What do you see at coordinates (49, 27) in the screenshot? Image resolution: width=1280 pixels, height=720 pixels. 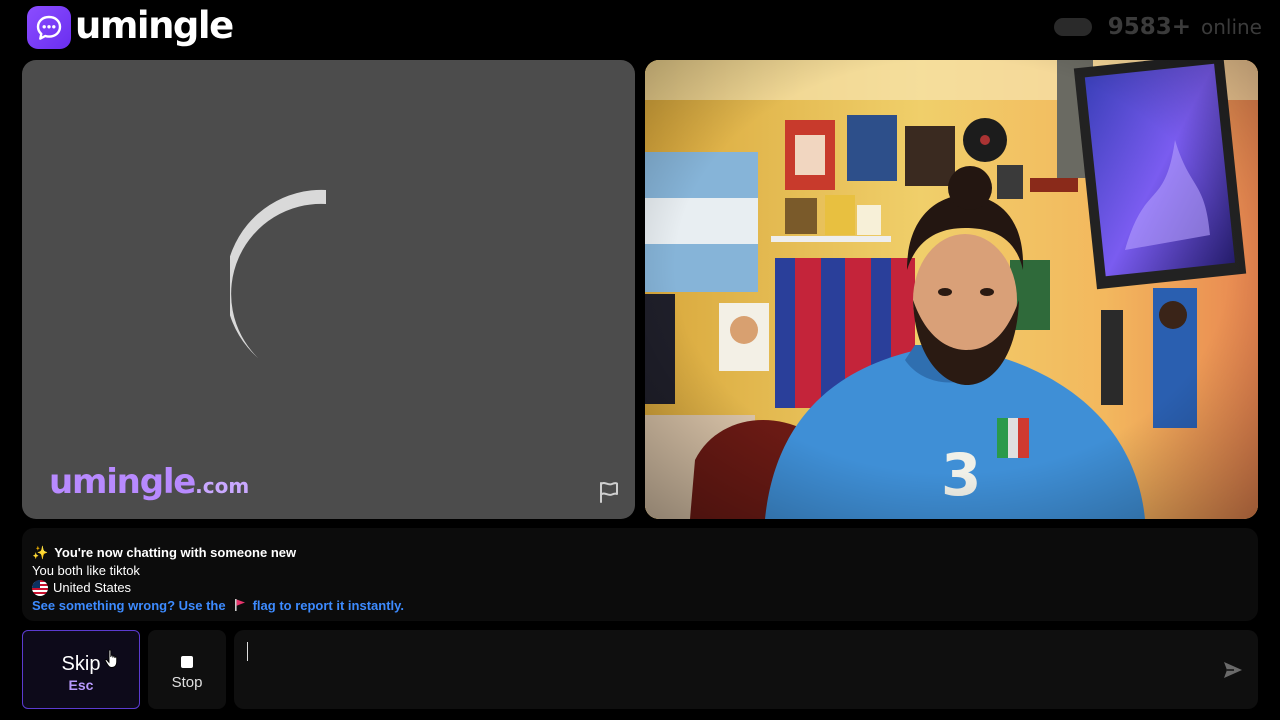 I see `chat-bubble-icon` at bounding box center [49, 27].